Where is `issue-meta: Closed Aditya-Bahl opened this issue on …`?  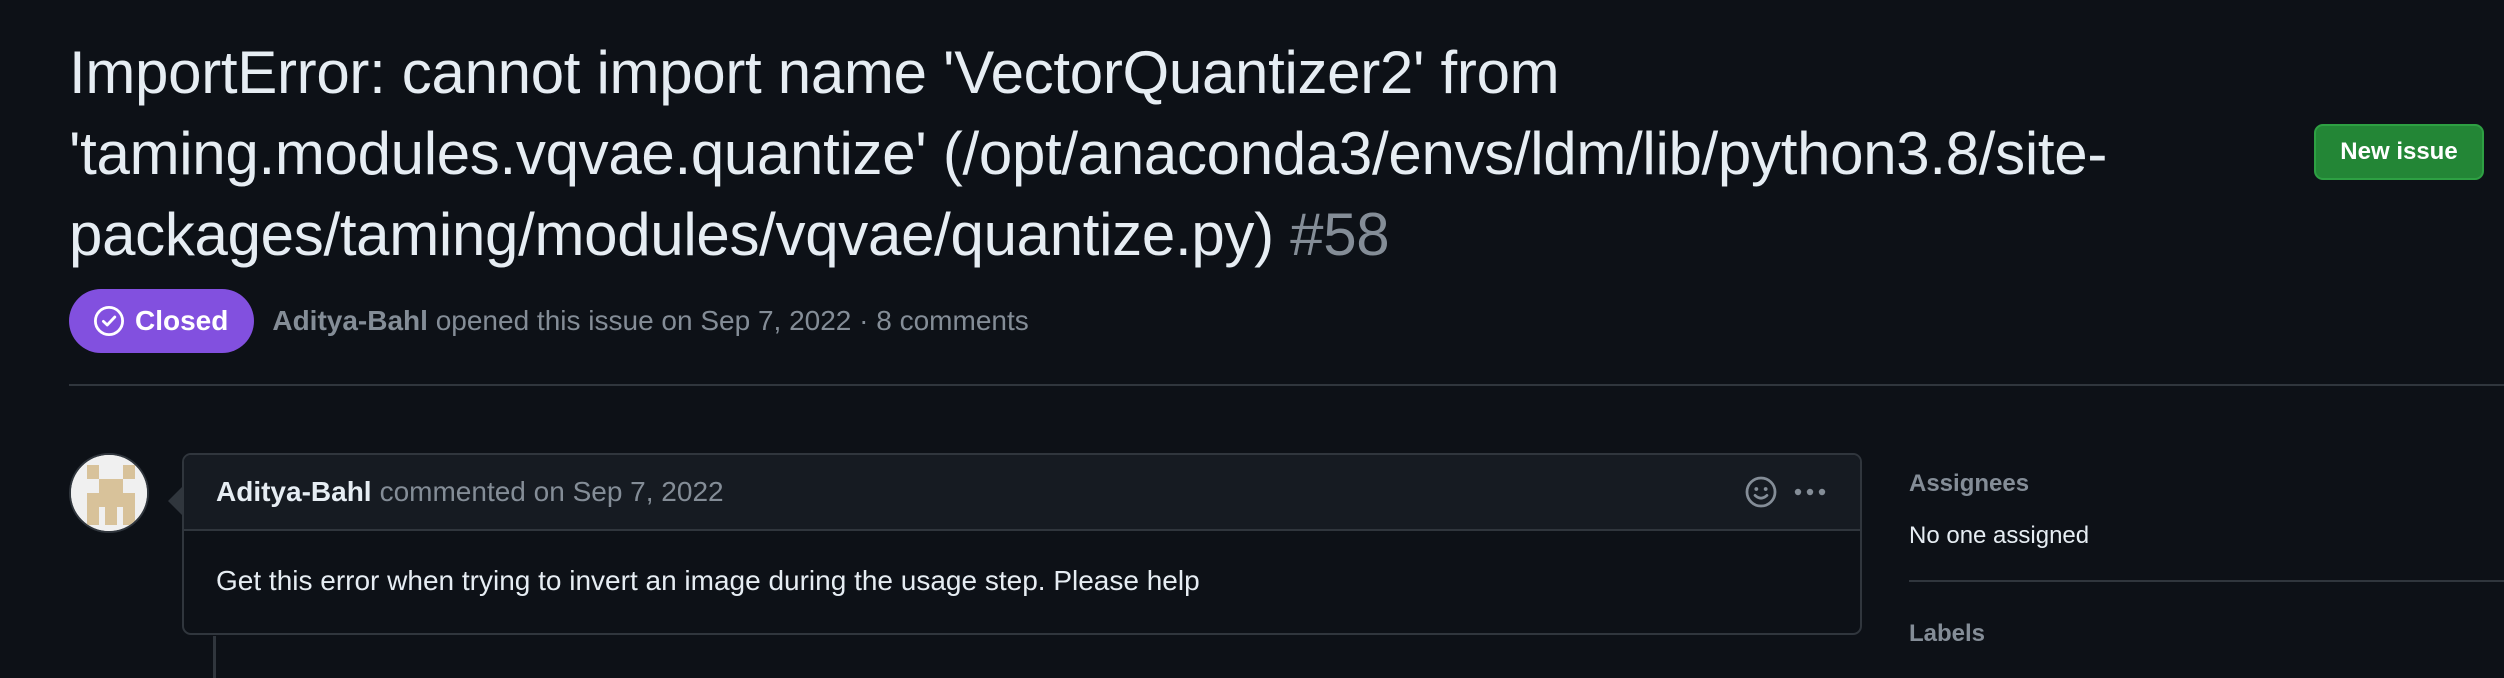
issue-meta: Closed Aditya-Bahl opened this issue on … is located at coordinates (549, 321).